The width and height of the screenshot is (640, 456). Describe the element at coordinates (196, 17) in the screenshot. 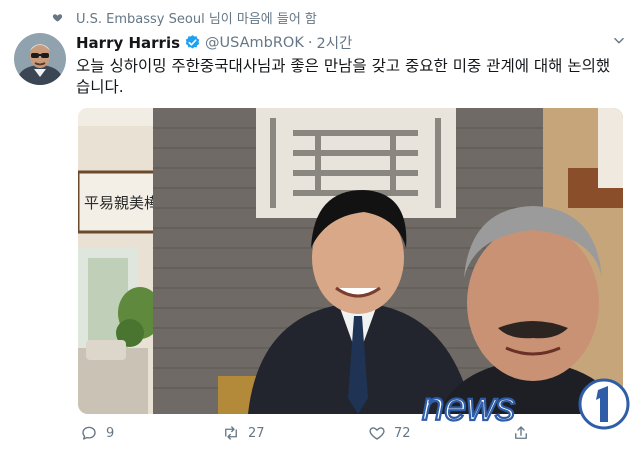

I see `liked-by-context: U.S. Embassy Seoul 님이 마음에 들어 함` at that location.